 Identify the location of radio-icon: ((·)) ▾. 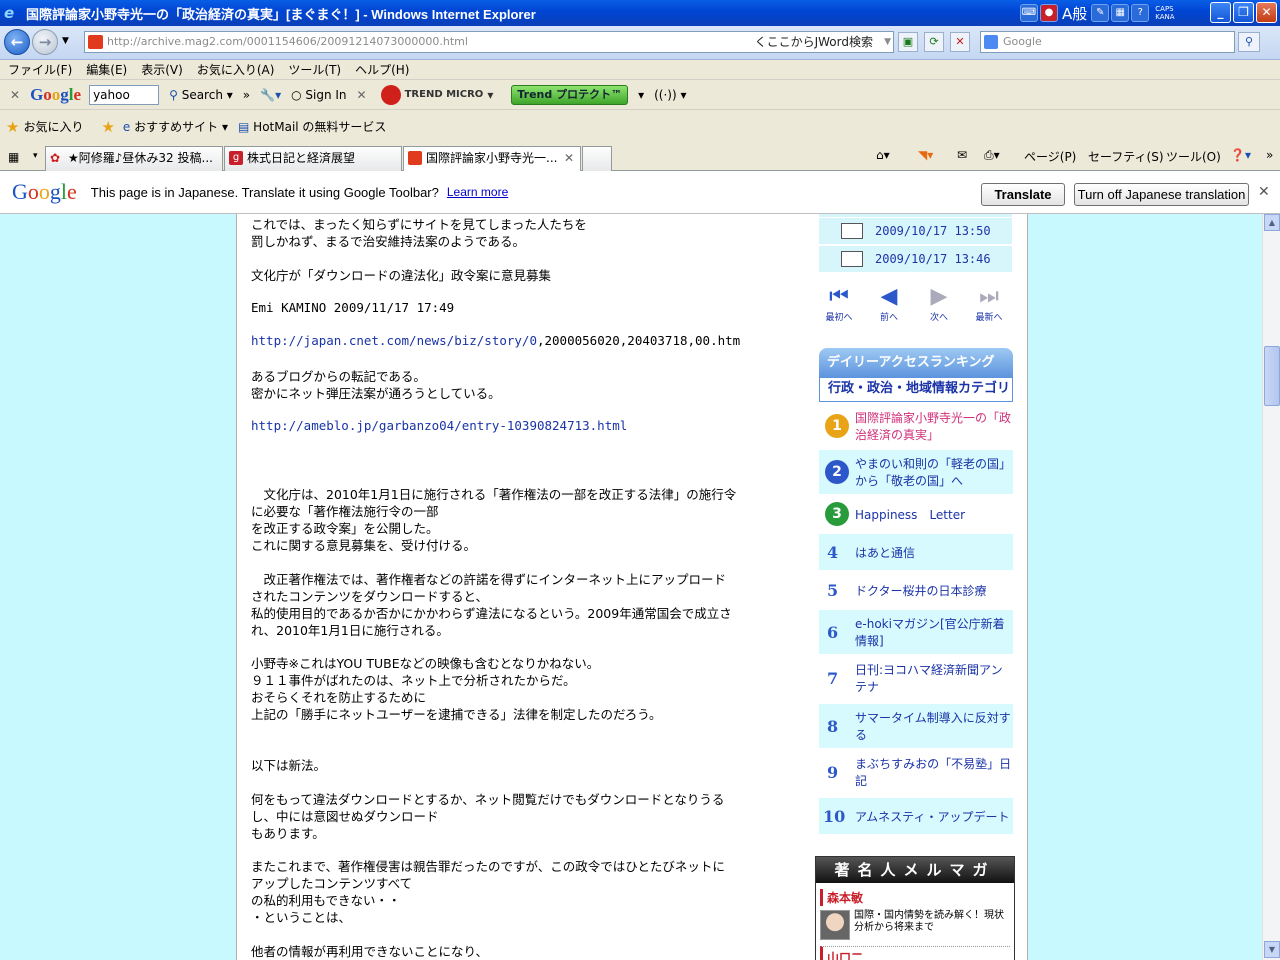
(670, 95).